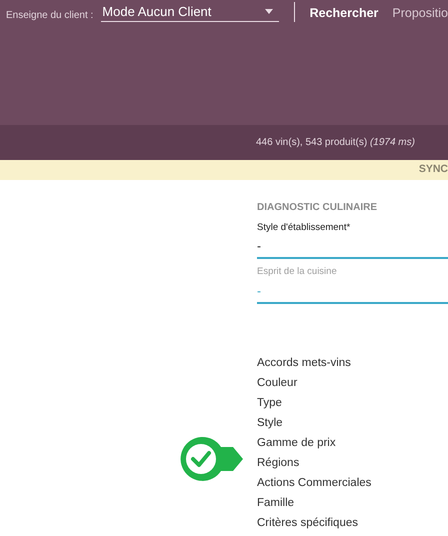 The width and height of the screenshot is (448, 536). I want to click on client-label: Enseigne du client :, so click(50, 16).